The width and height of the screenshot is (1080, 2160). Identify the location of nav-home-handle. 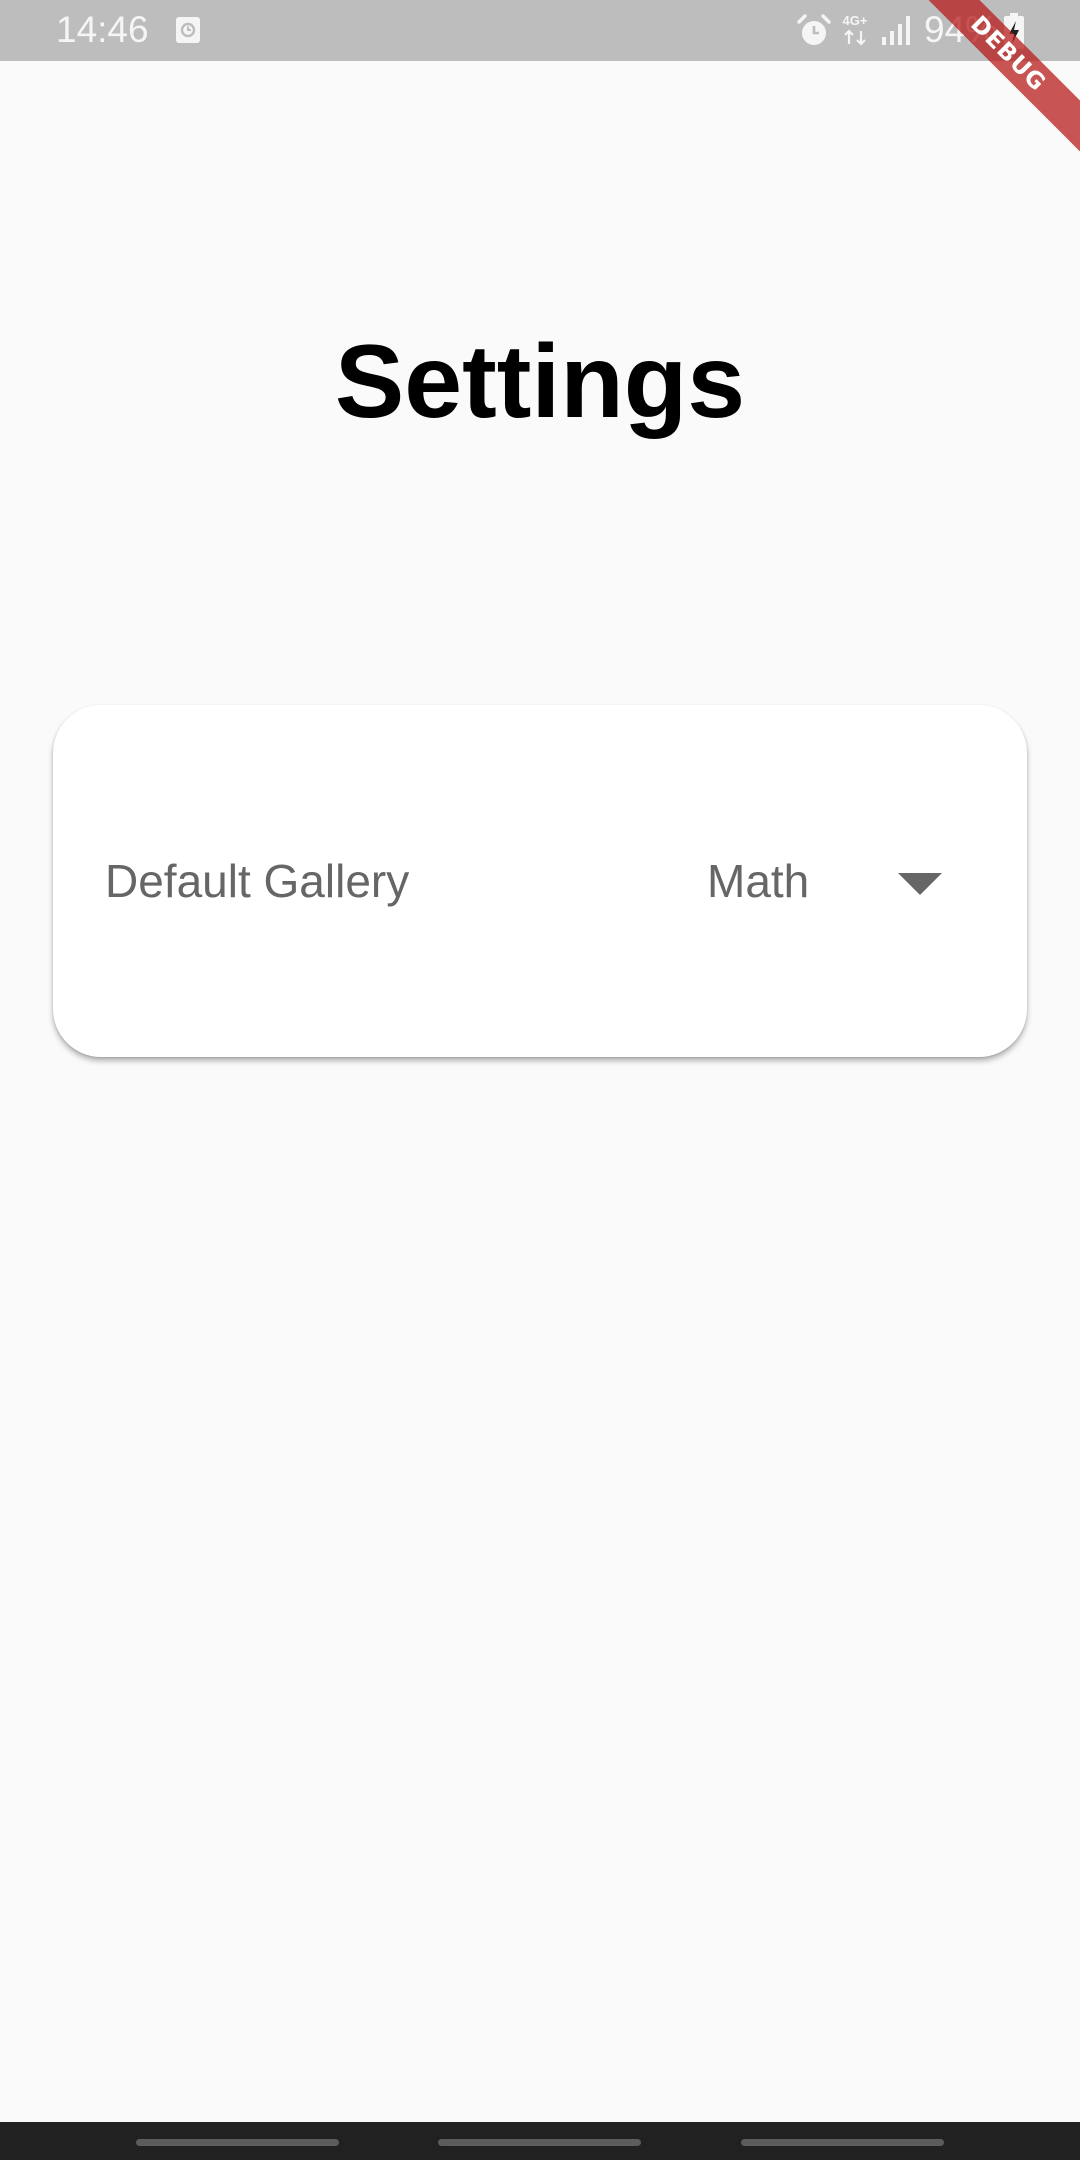
(539, 2142).